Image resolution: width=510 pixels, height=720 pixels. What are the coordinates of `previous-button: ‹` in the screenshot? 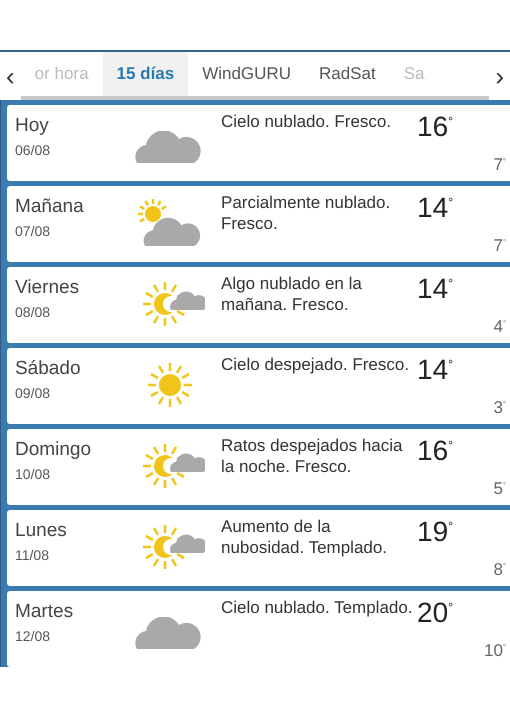 It's located at (10, 76).